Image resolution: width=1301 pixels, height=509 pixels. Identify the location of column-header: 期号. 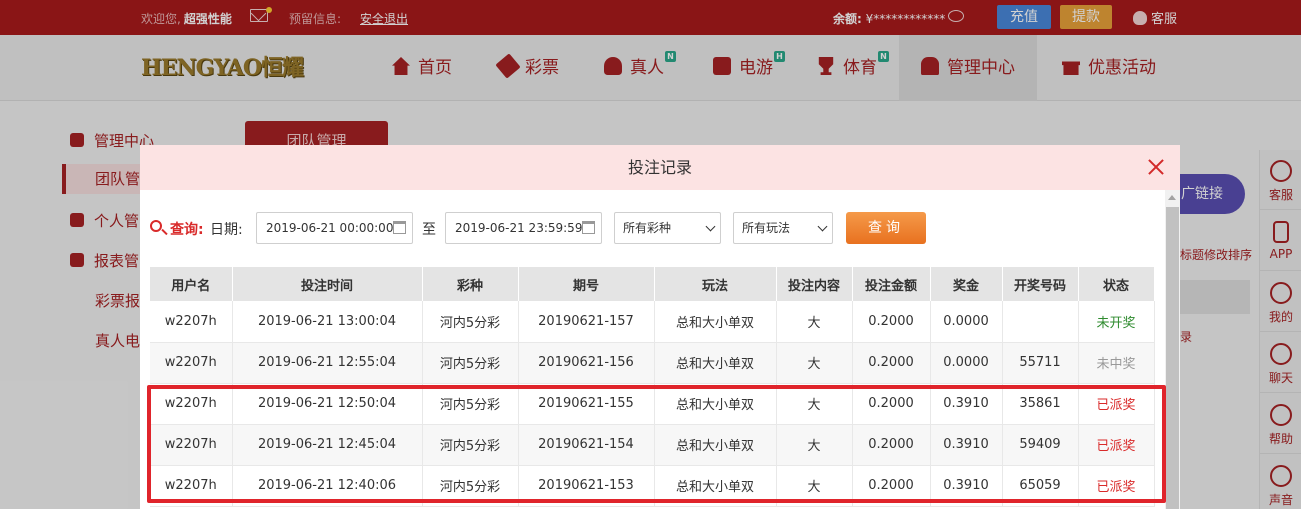
(586, 284).